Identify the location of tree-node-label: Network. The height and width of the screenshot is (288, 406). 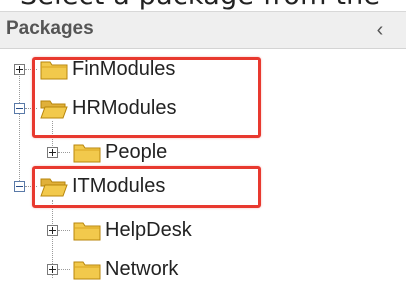
(141, 269).